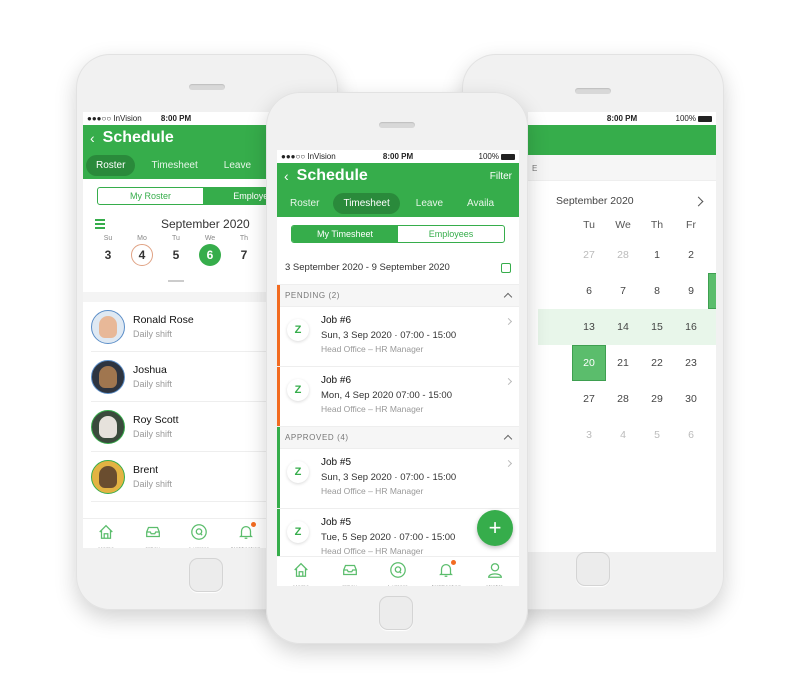 This screenshot has height=700, width=800. I want to click on section-header: PENDING (2), so click(398, 296).